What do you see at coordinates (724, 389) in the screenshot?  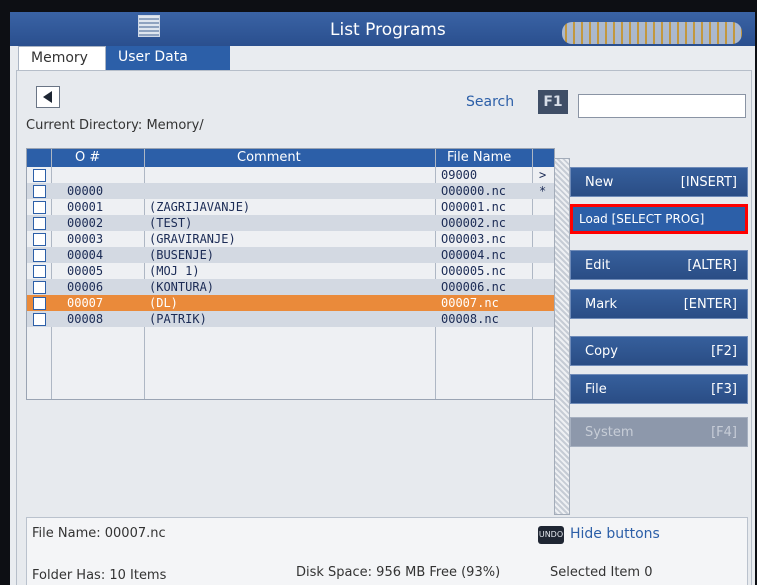 I see `file-button-key: [F3]` at bounding box center [724, 389].